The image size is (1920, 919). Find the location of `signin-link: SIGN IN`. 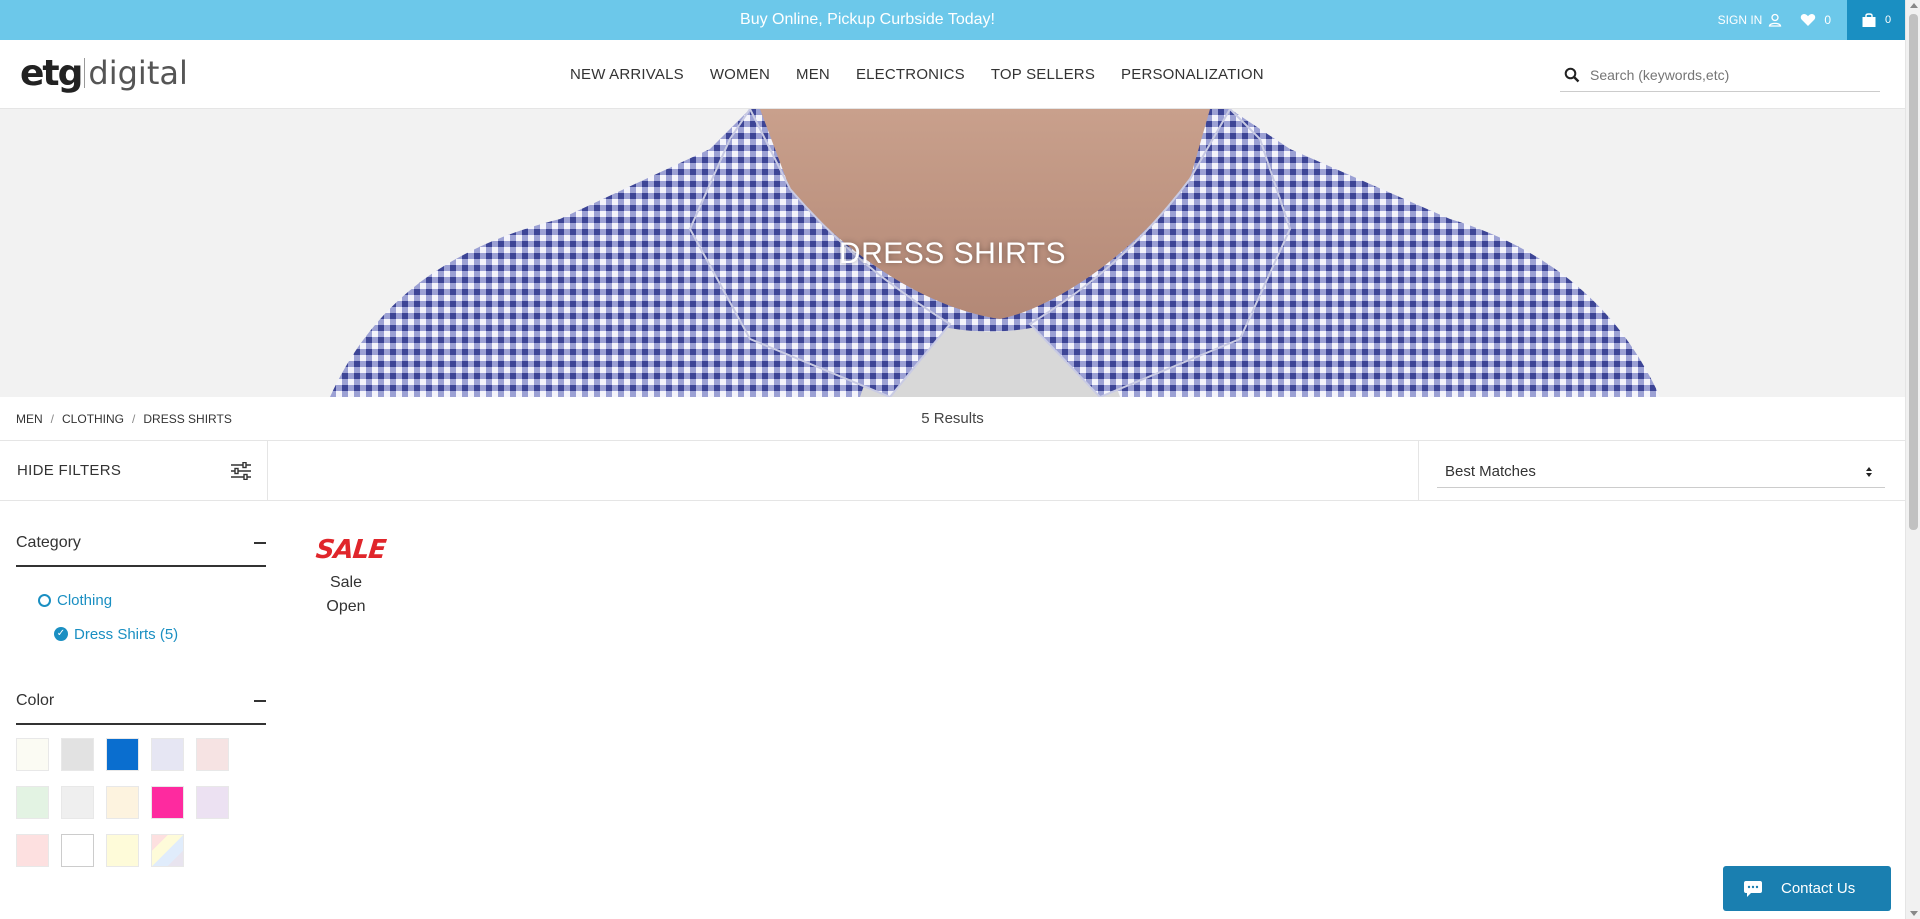

signin-link: SIGN IN is located at coordinates (1750, 20).